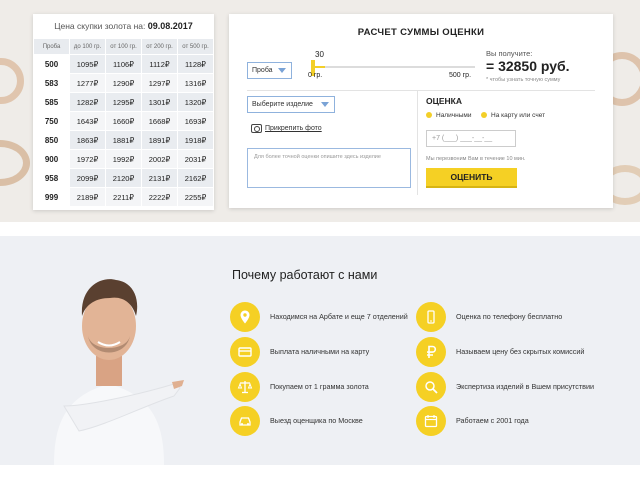  What do you see at coordinates (87, 159) in the screenshot?
I see `price-cell: 1972₽` at bounding box center [87, 159].